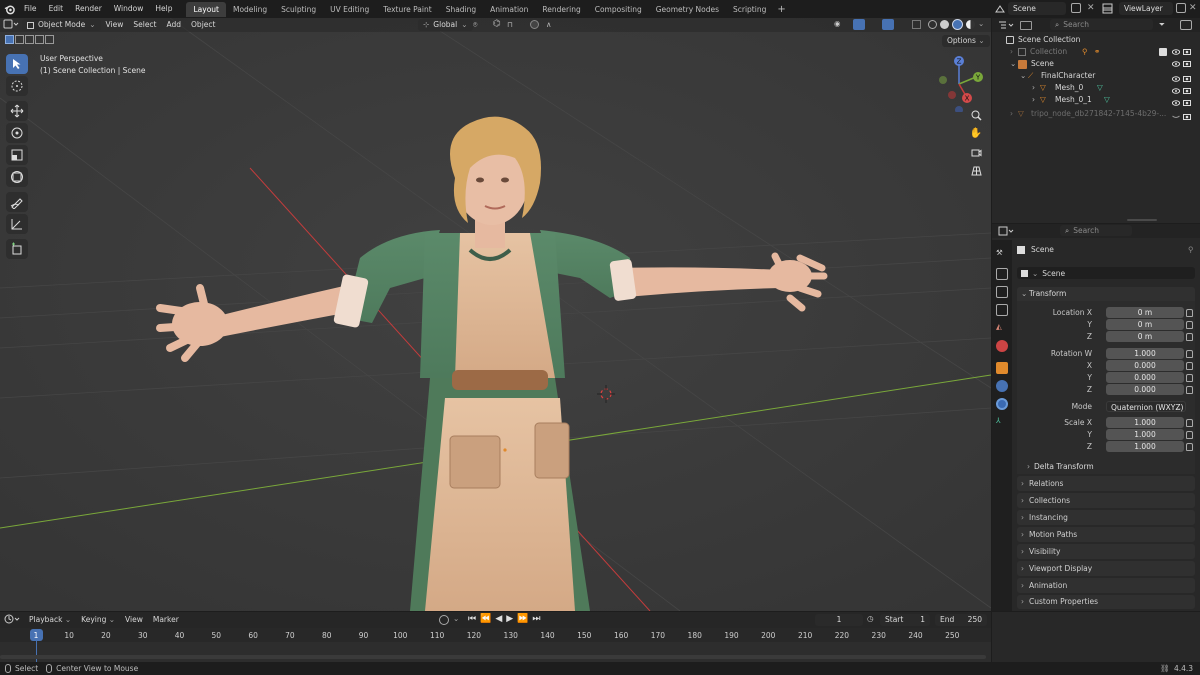  Describe the element at coordinates (1002, 368) in the screenshot. I see `object-tab-icon` at that location.